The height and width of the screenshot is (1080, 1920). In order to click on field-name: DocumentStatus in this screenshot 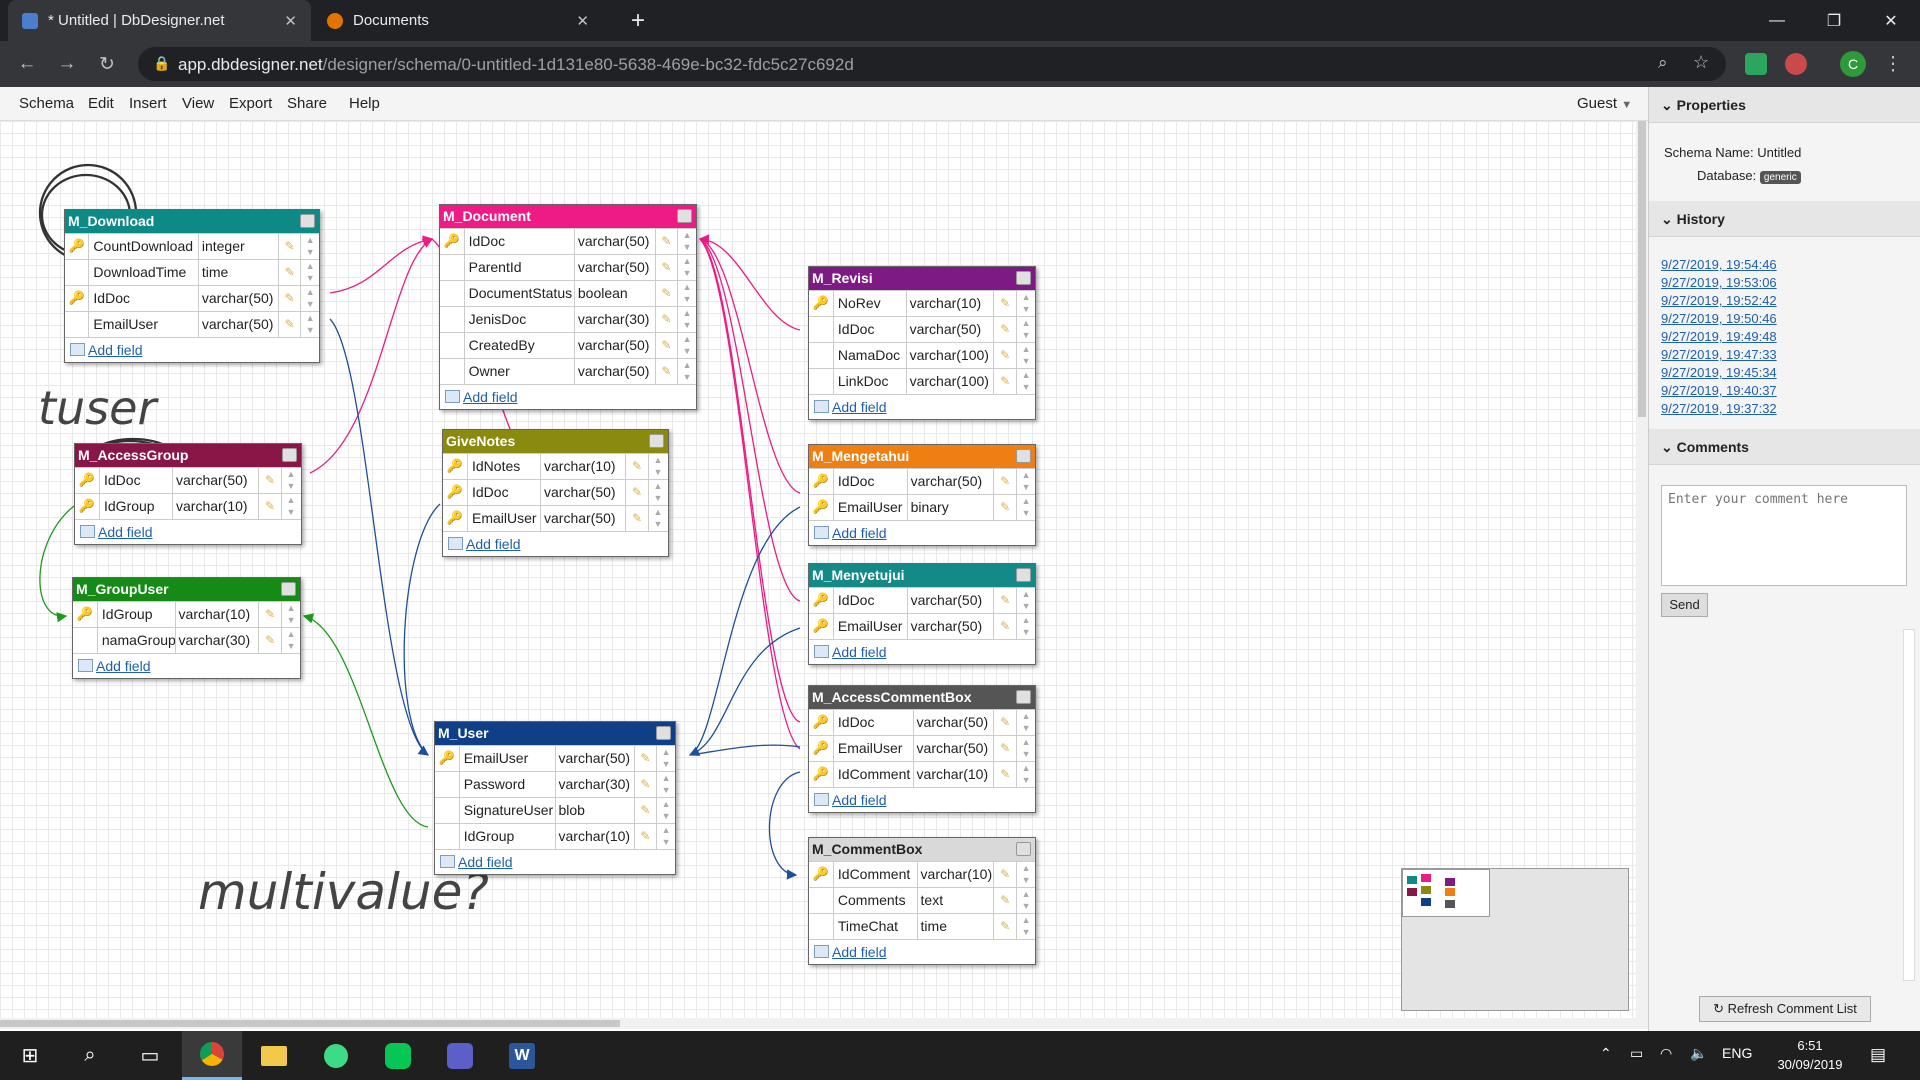, I will do `click(520, 293)`.